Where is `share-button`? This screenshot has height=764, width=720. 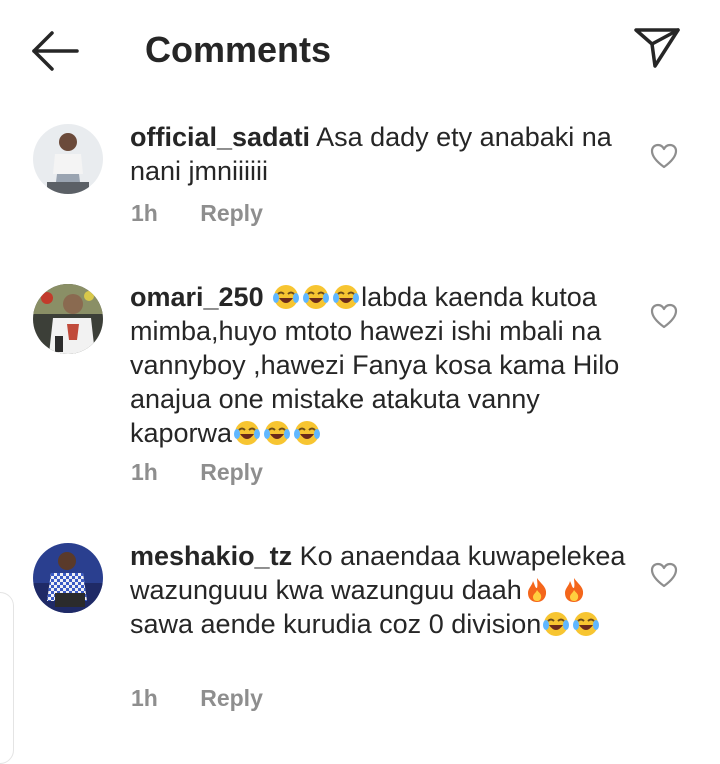
share-button is located at coordinates (657, 48).